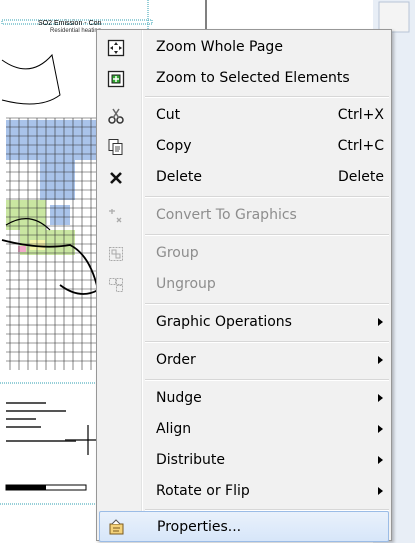 The height and width of the screenshot is (543, 415). Describe the element at coordinates (360, 115) in the screenshot. I see `menu-shortcut: Ctrl+X` at that location.